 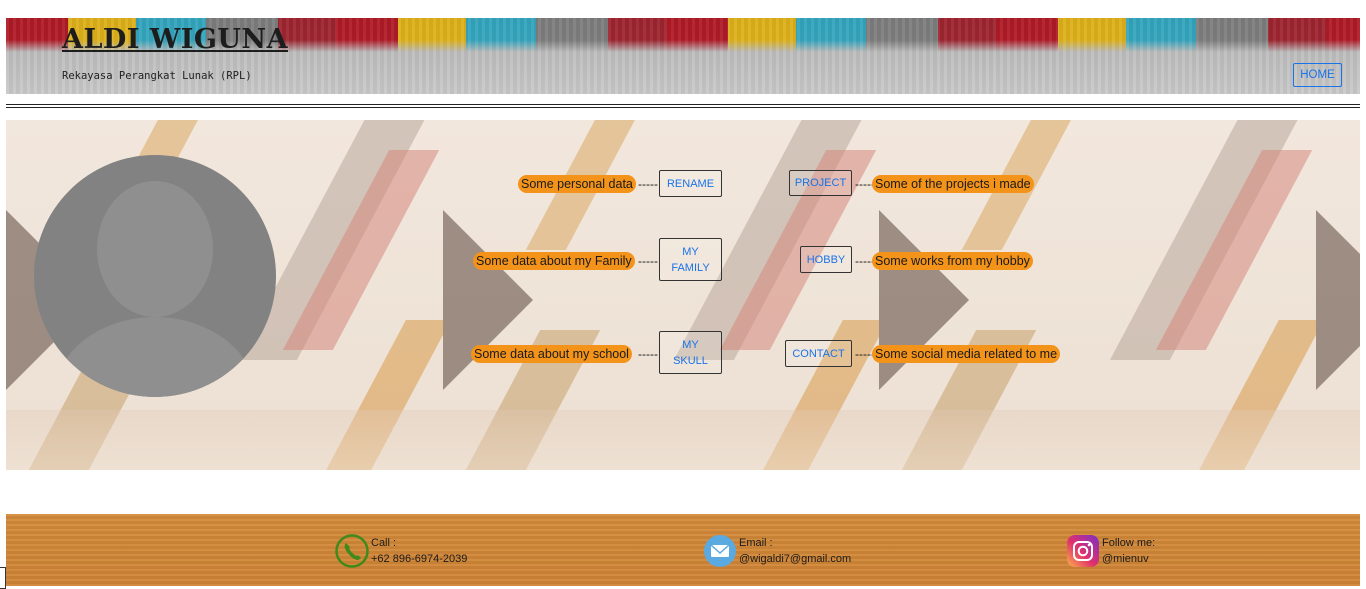 I want to click on phone-label: Call :, so click(x=384, y=543).